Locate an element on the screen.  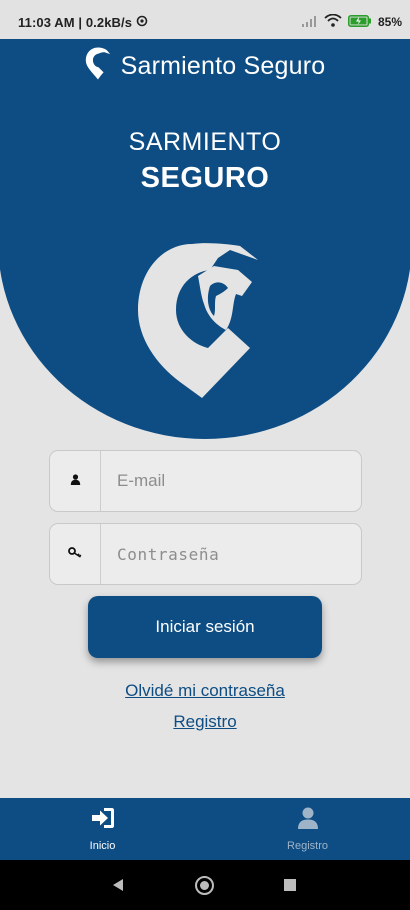
password-field is located at coordinates (205, 554).